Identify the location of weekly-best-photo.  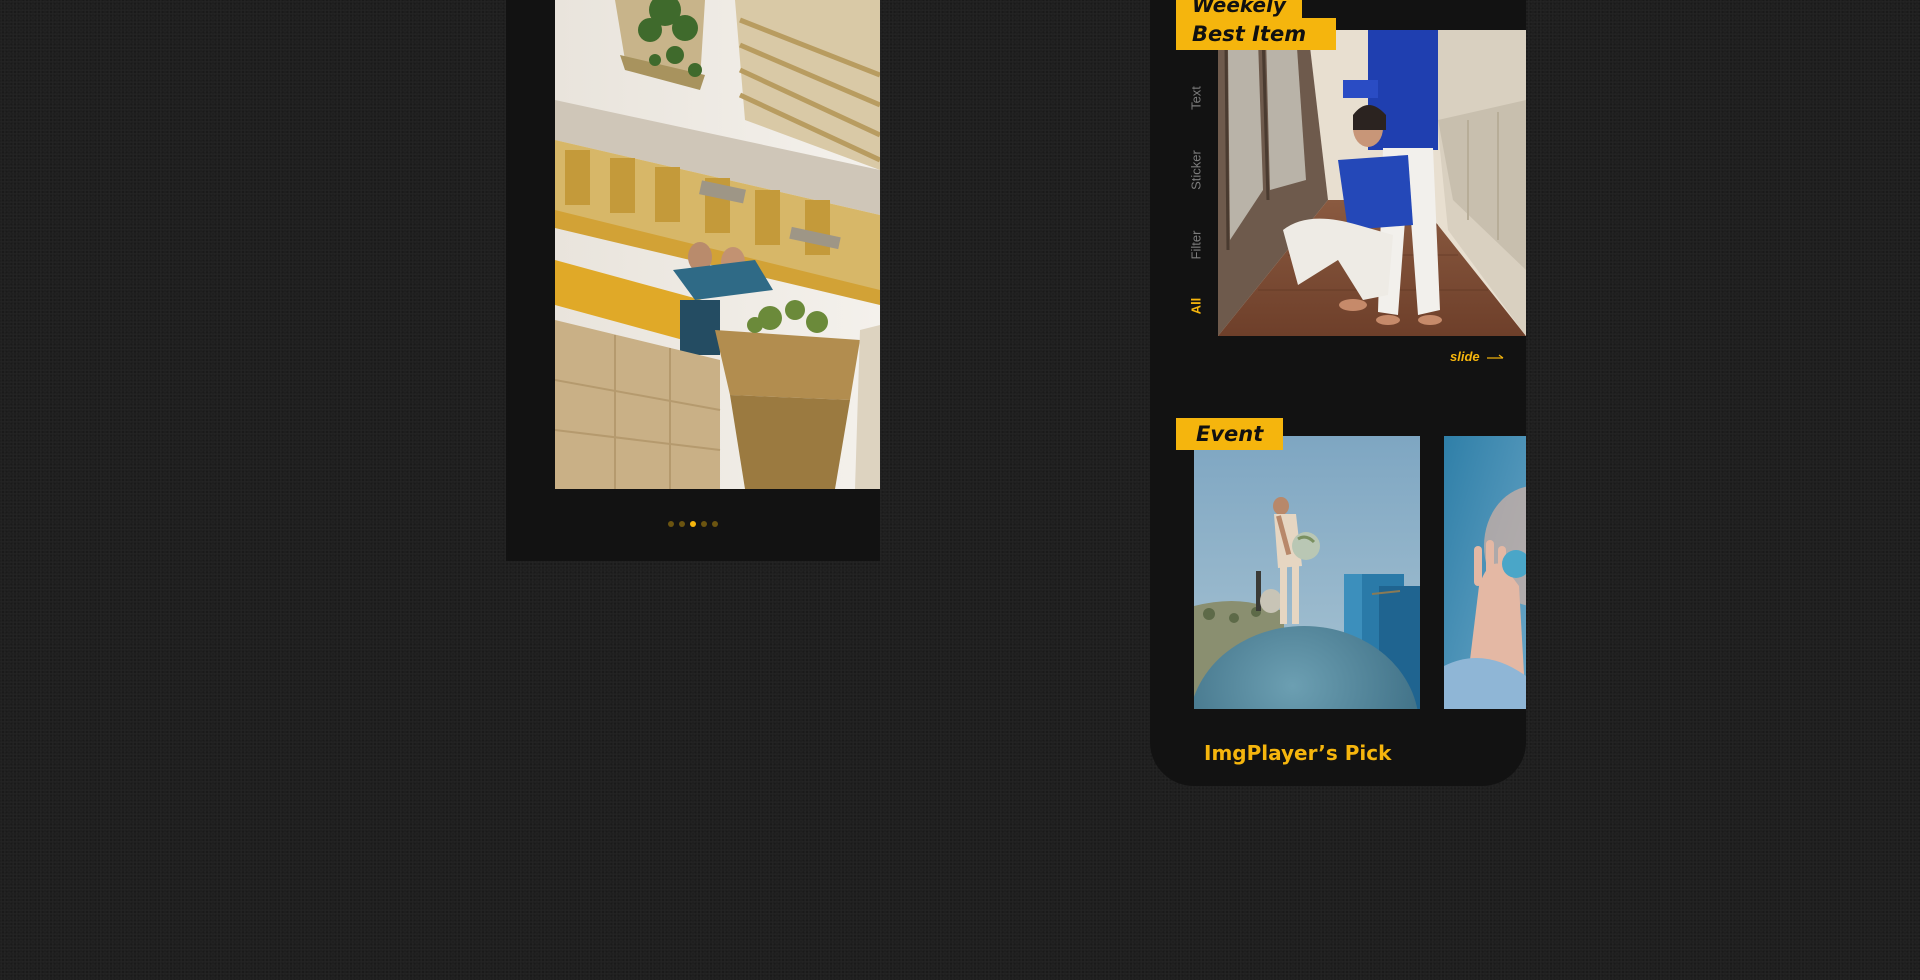
(1372, 183).